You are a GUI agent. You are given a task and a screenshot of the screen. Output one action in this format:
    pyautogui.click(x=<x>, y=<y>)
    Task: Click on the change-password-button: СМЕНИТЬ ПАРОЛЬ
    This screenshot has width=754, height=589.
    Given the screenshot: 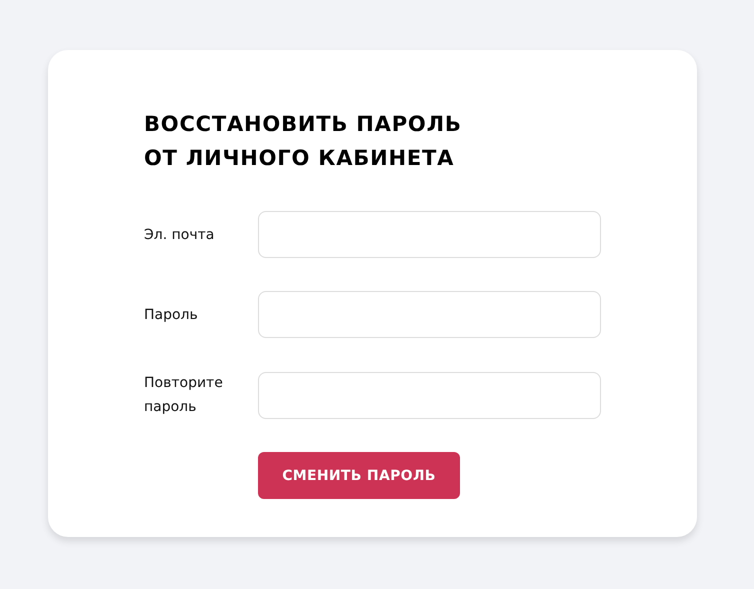 What is the action you would take?
    pyautogui.click(x=359, y=475)
    